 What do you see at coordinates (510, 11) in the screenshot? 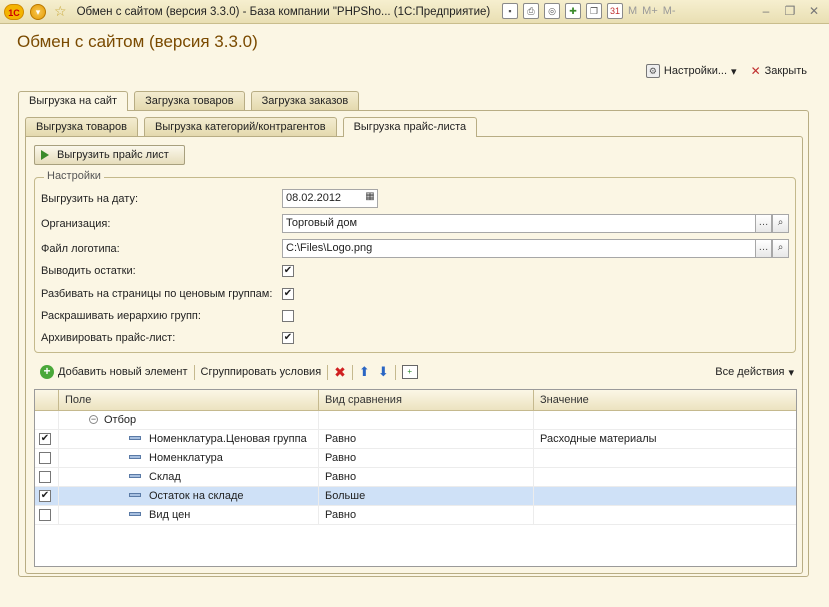
I see `save-icon: ▪` at bounding box center [510, 11].